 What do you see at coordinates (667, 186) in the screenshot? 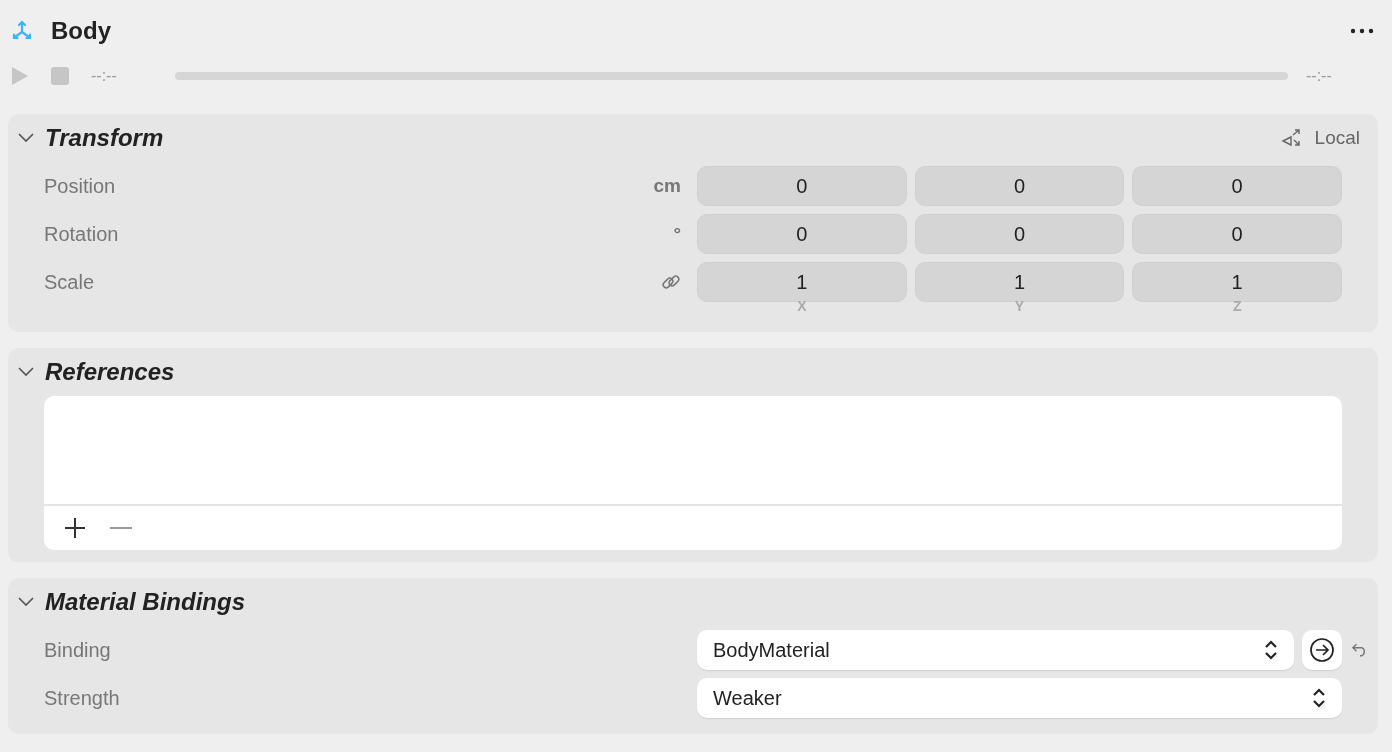
I see `unit-label: cm` at bounding box center [667, 186].